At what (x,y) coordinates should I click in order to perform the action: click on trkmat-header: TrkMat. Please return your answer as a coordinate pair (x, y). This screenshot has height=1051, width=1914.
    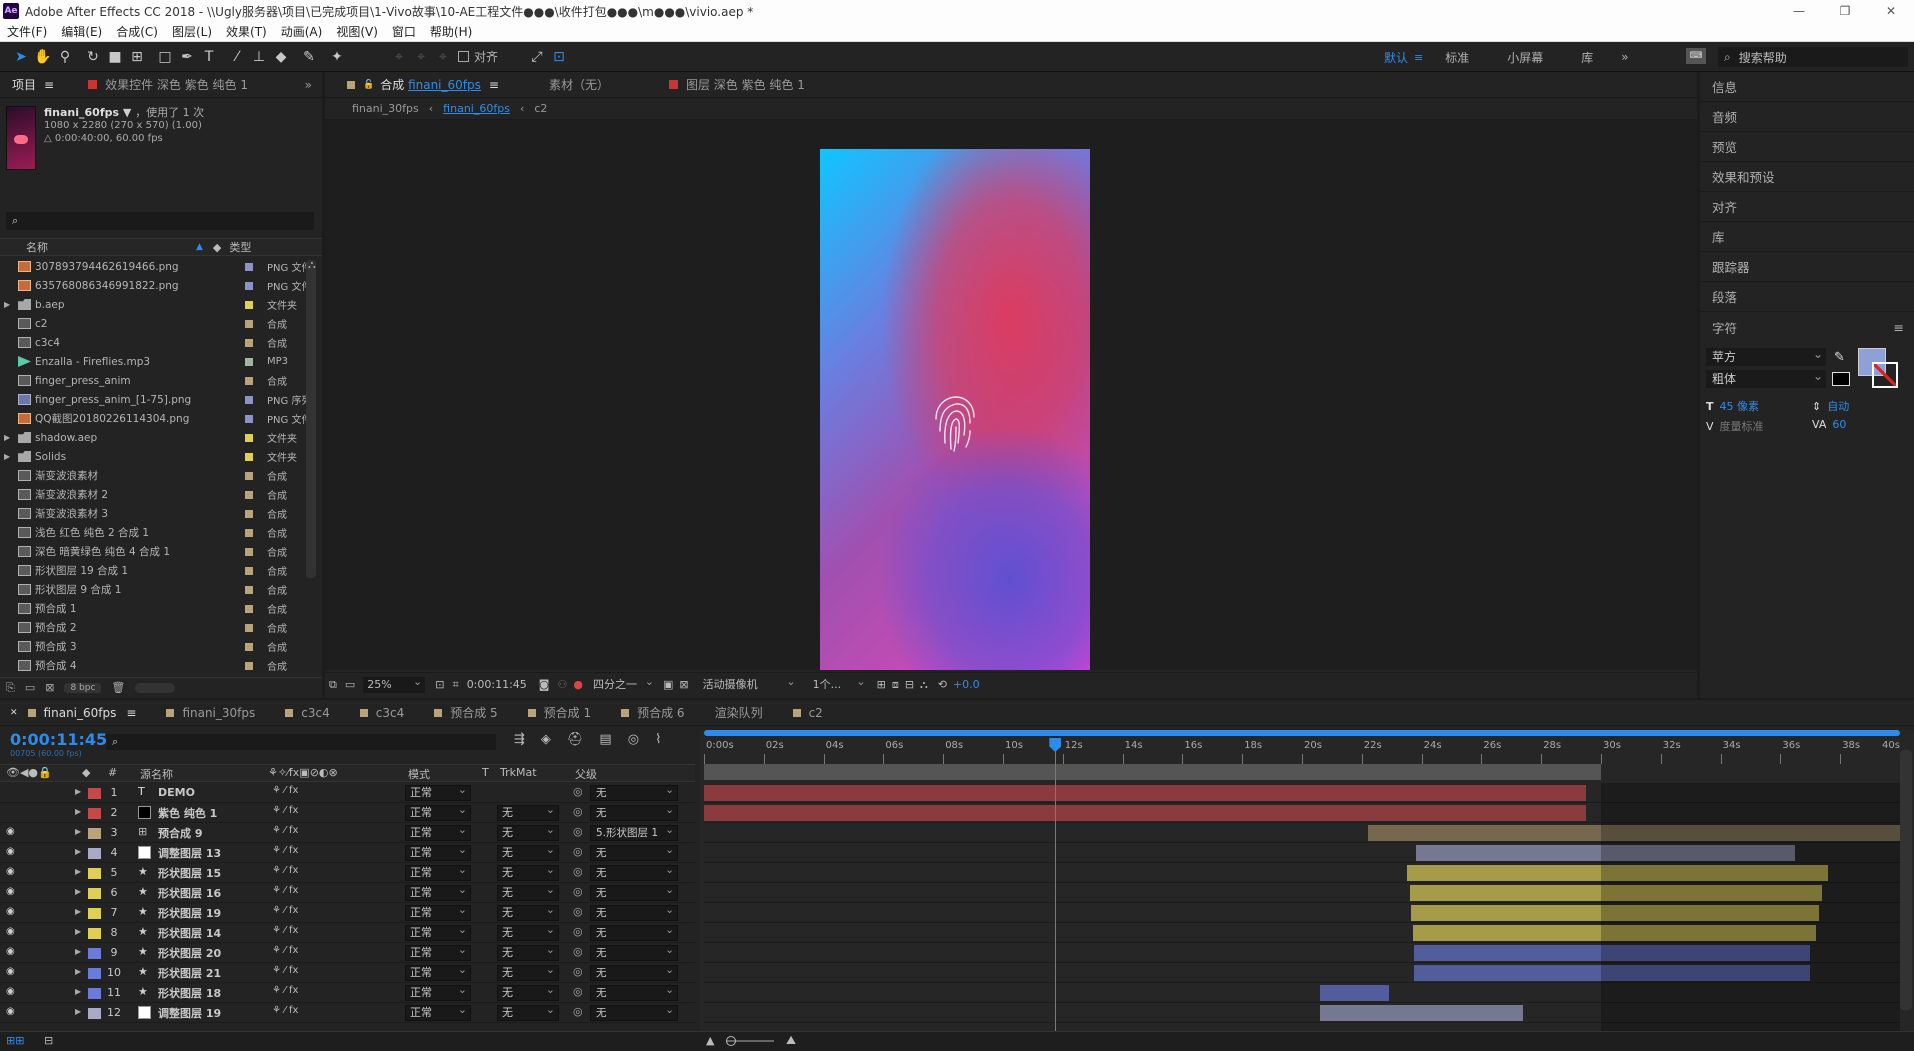
    Looking at the image, I should click on (518, 772).